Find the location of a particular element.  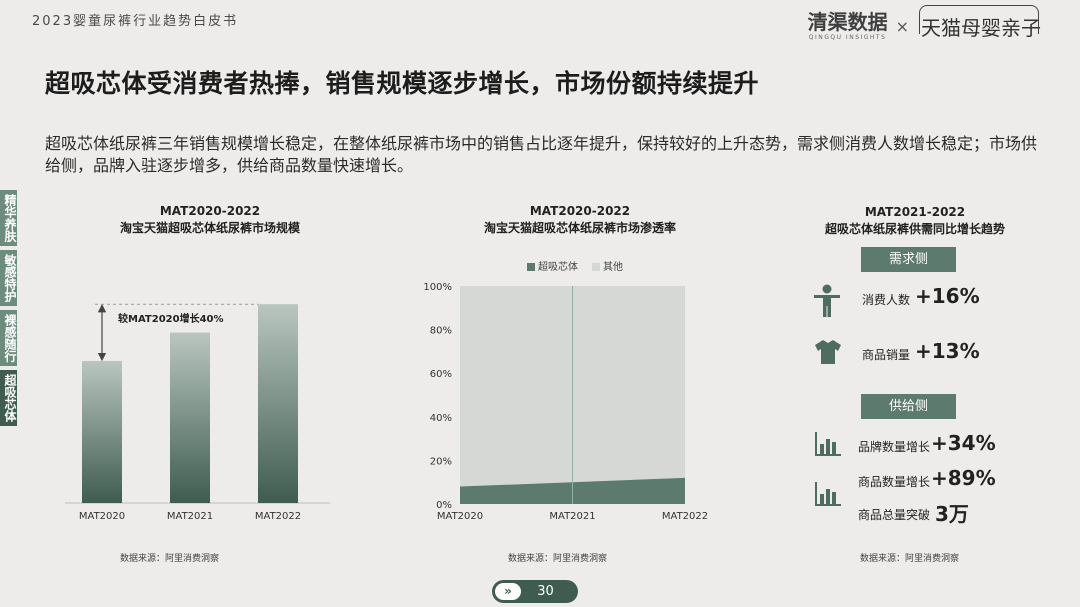

total-products-value: 3万 is located at coordinates (952, 514).